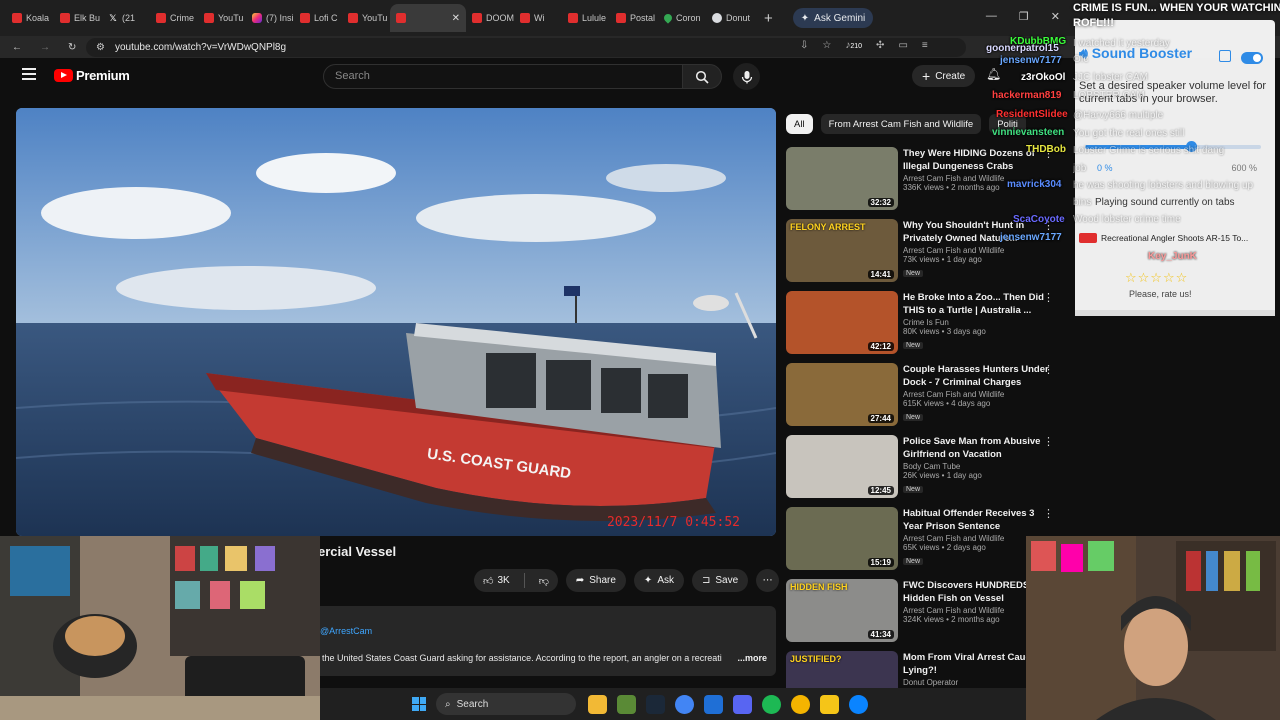 The image size is (1280, 720). Describe the element at coordinates (842, 610) in the screenshot. I see `video-thumbnail: HIDDEN FISH 41:34` at that location.